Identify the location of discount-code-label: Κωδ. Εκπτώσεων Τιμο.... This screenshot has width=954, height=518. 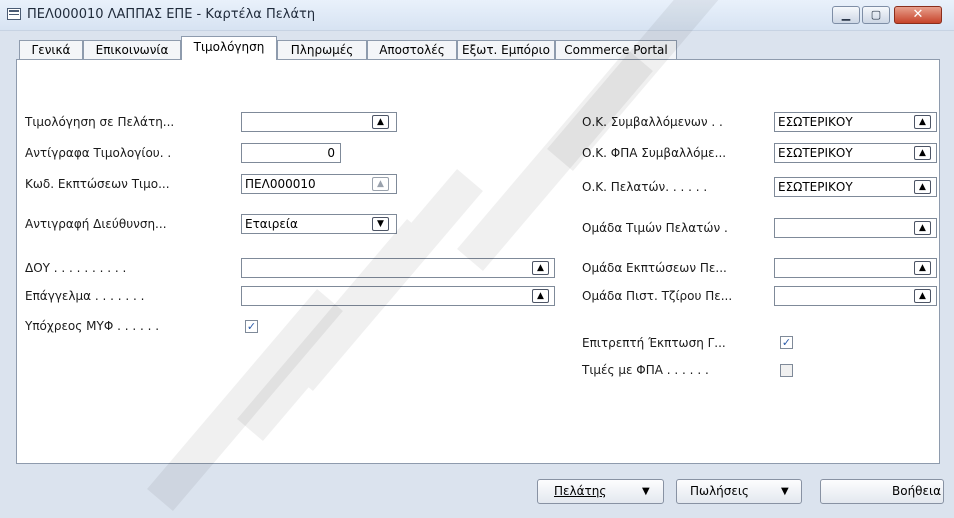
(97, 184).